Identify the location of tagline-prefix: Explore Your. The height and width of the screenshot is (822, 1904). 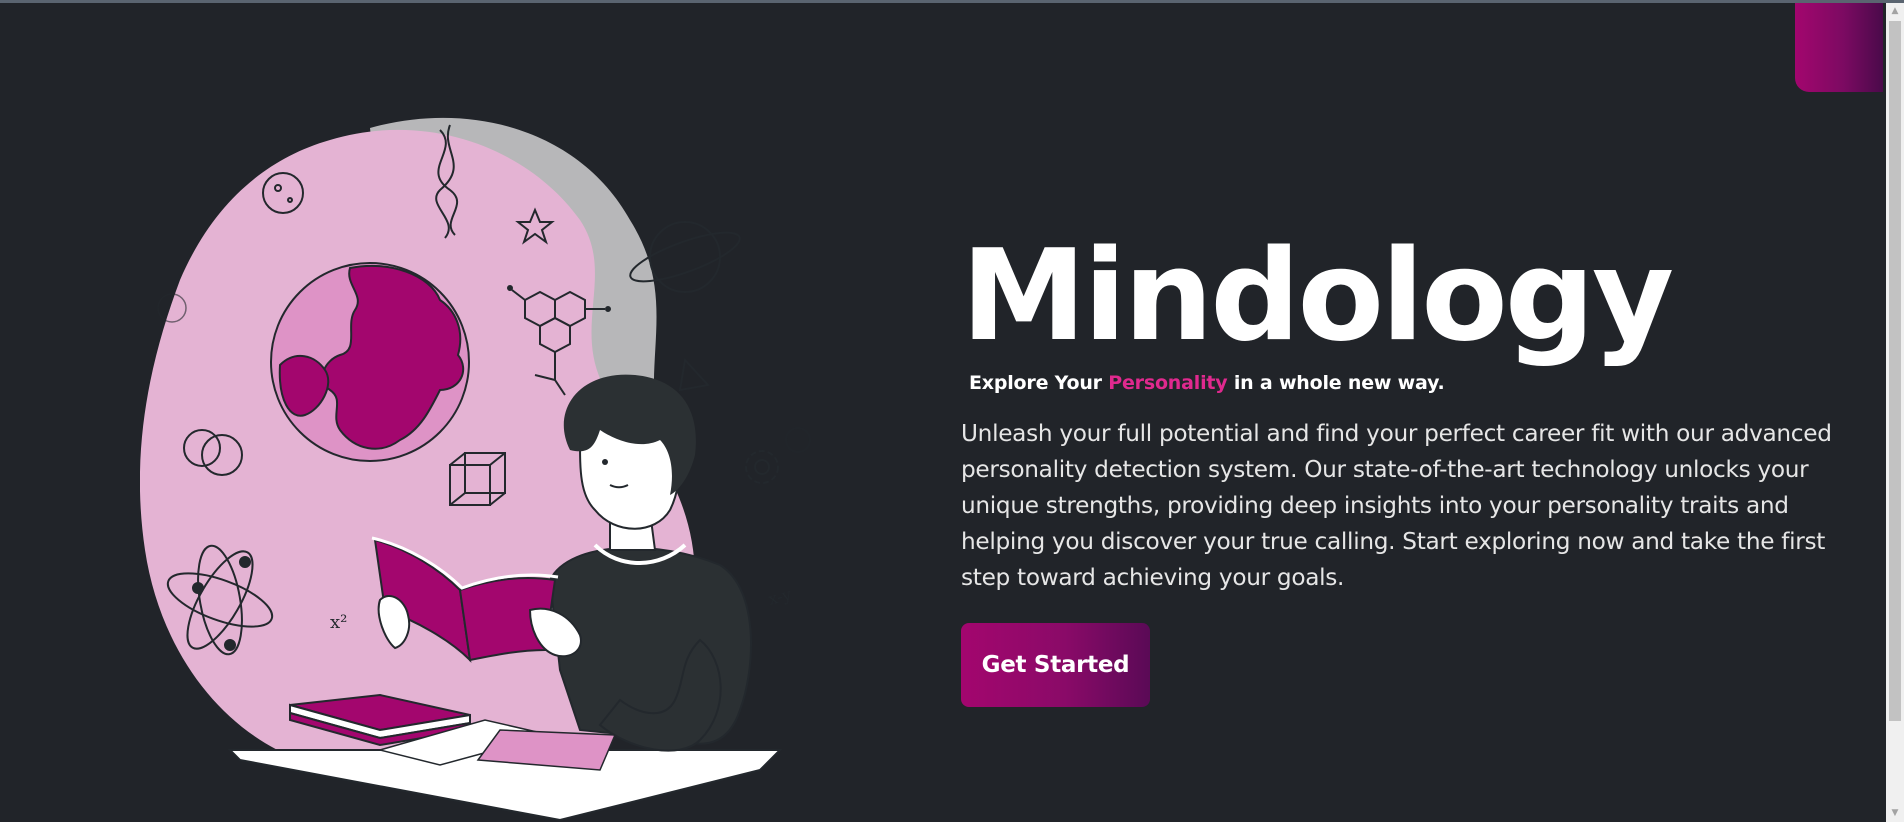
(1039, 383).